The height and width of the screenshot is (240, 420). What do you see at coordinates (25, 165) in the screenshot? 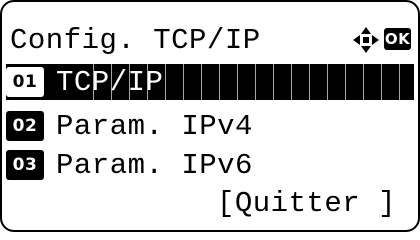
I see `menu-item-number: 03` at bounding box center [25, 165].